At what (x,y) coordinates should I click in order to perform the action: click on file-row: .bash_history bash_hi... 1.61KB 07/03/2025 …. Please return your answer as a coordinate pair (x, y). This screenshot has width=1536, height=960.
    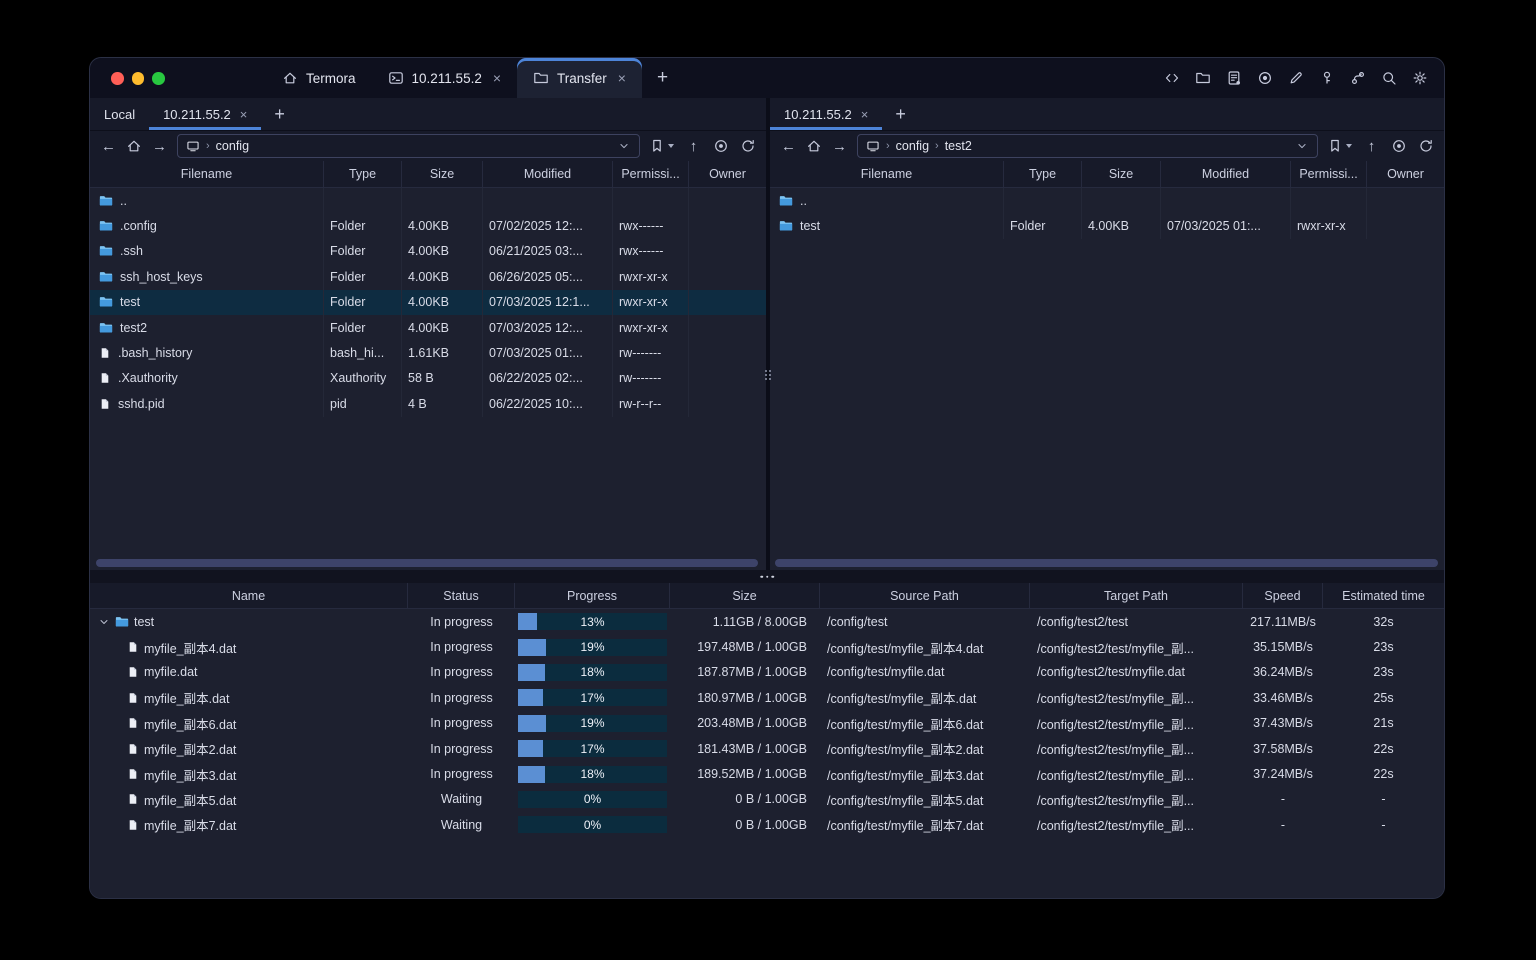
    Looking at the image, I should click on (428, 353).